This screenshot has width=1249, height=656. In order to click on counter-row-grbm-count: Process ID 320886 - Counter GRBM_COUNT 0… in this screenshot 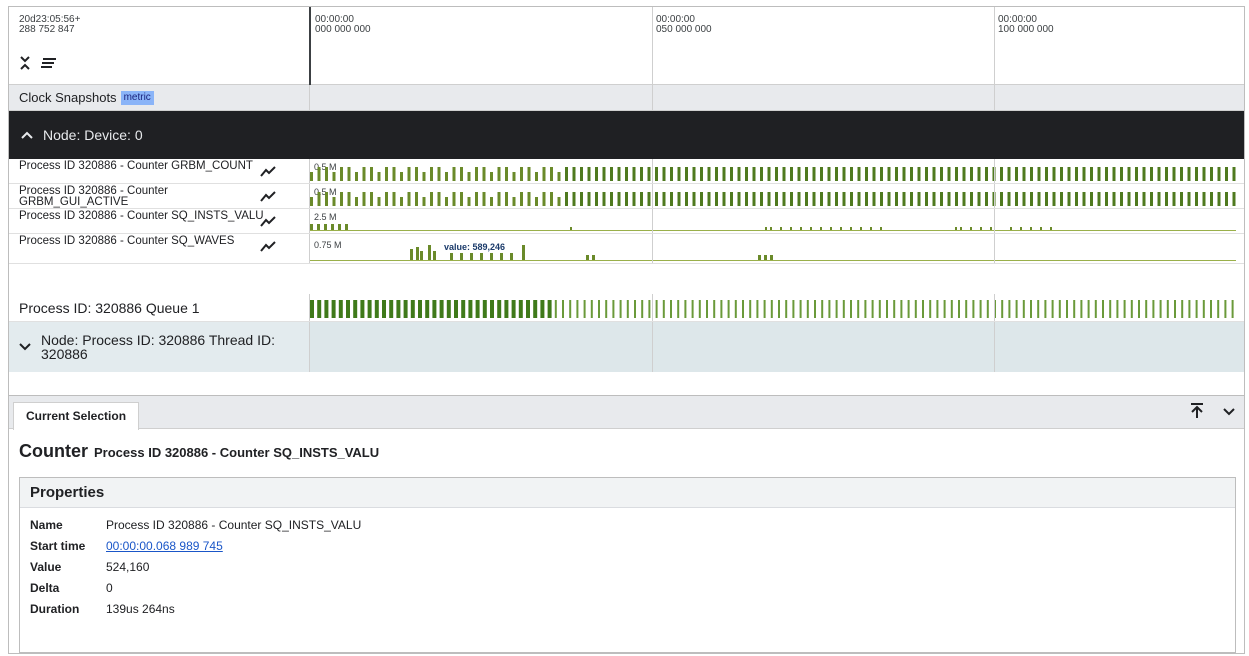, I will do `click(626, 171)`.